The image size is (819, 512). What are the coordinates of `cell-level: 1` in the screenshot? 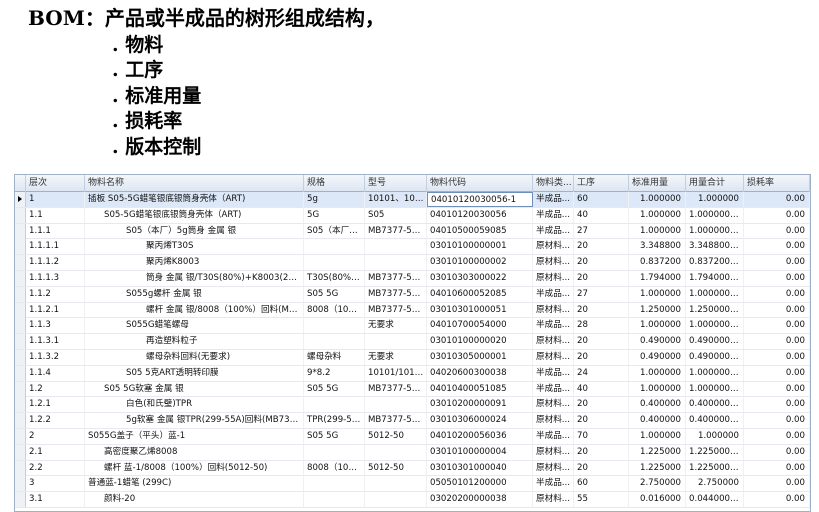 It's located at (55, 199).